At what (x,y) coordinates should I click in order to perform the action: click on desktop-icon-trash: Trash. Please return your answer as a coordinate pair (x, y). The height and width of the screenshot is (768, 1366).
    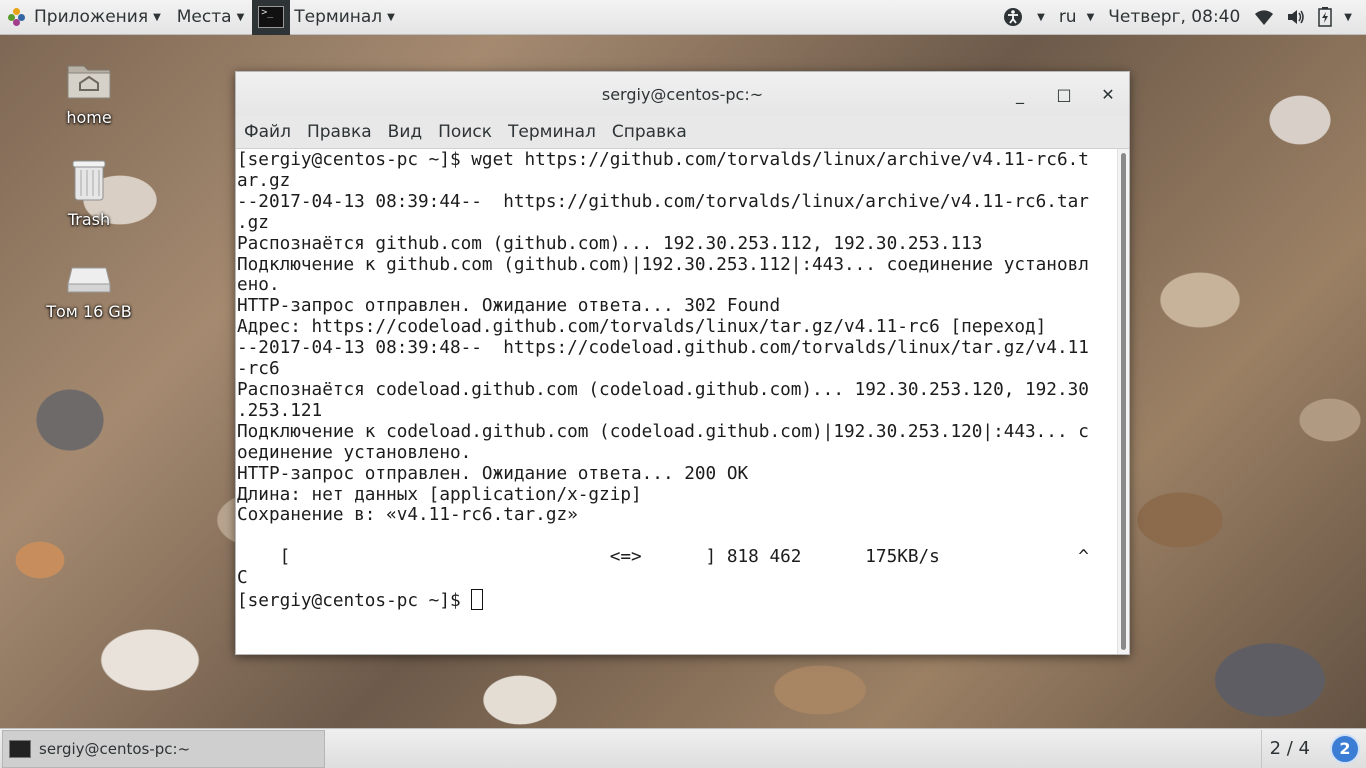
    Looking at the image, I should click on (89, 193).